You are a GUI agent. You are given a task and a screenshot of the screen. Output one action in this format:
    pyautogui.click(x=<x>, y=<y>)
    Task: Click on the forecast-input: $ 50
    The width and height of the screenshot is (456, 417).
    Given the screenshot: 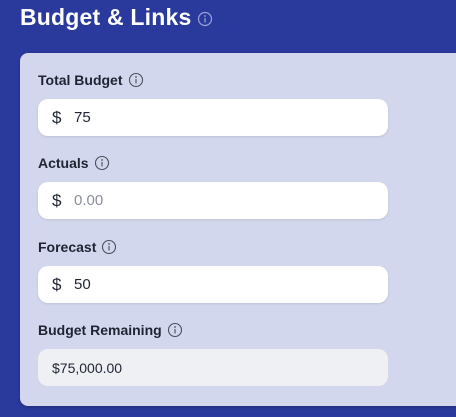 What is the action you would take?
    pyautogui.click(x=213, y=284)
    